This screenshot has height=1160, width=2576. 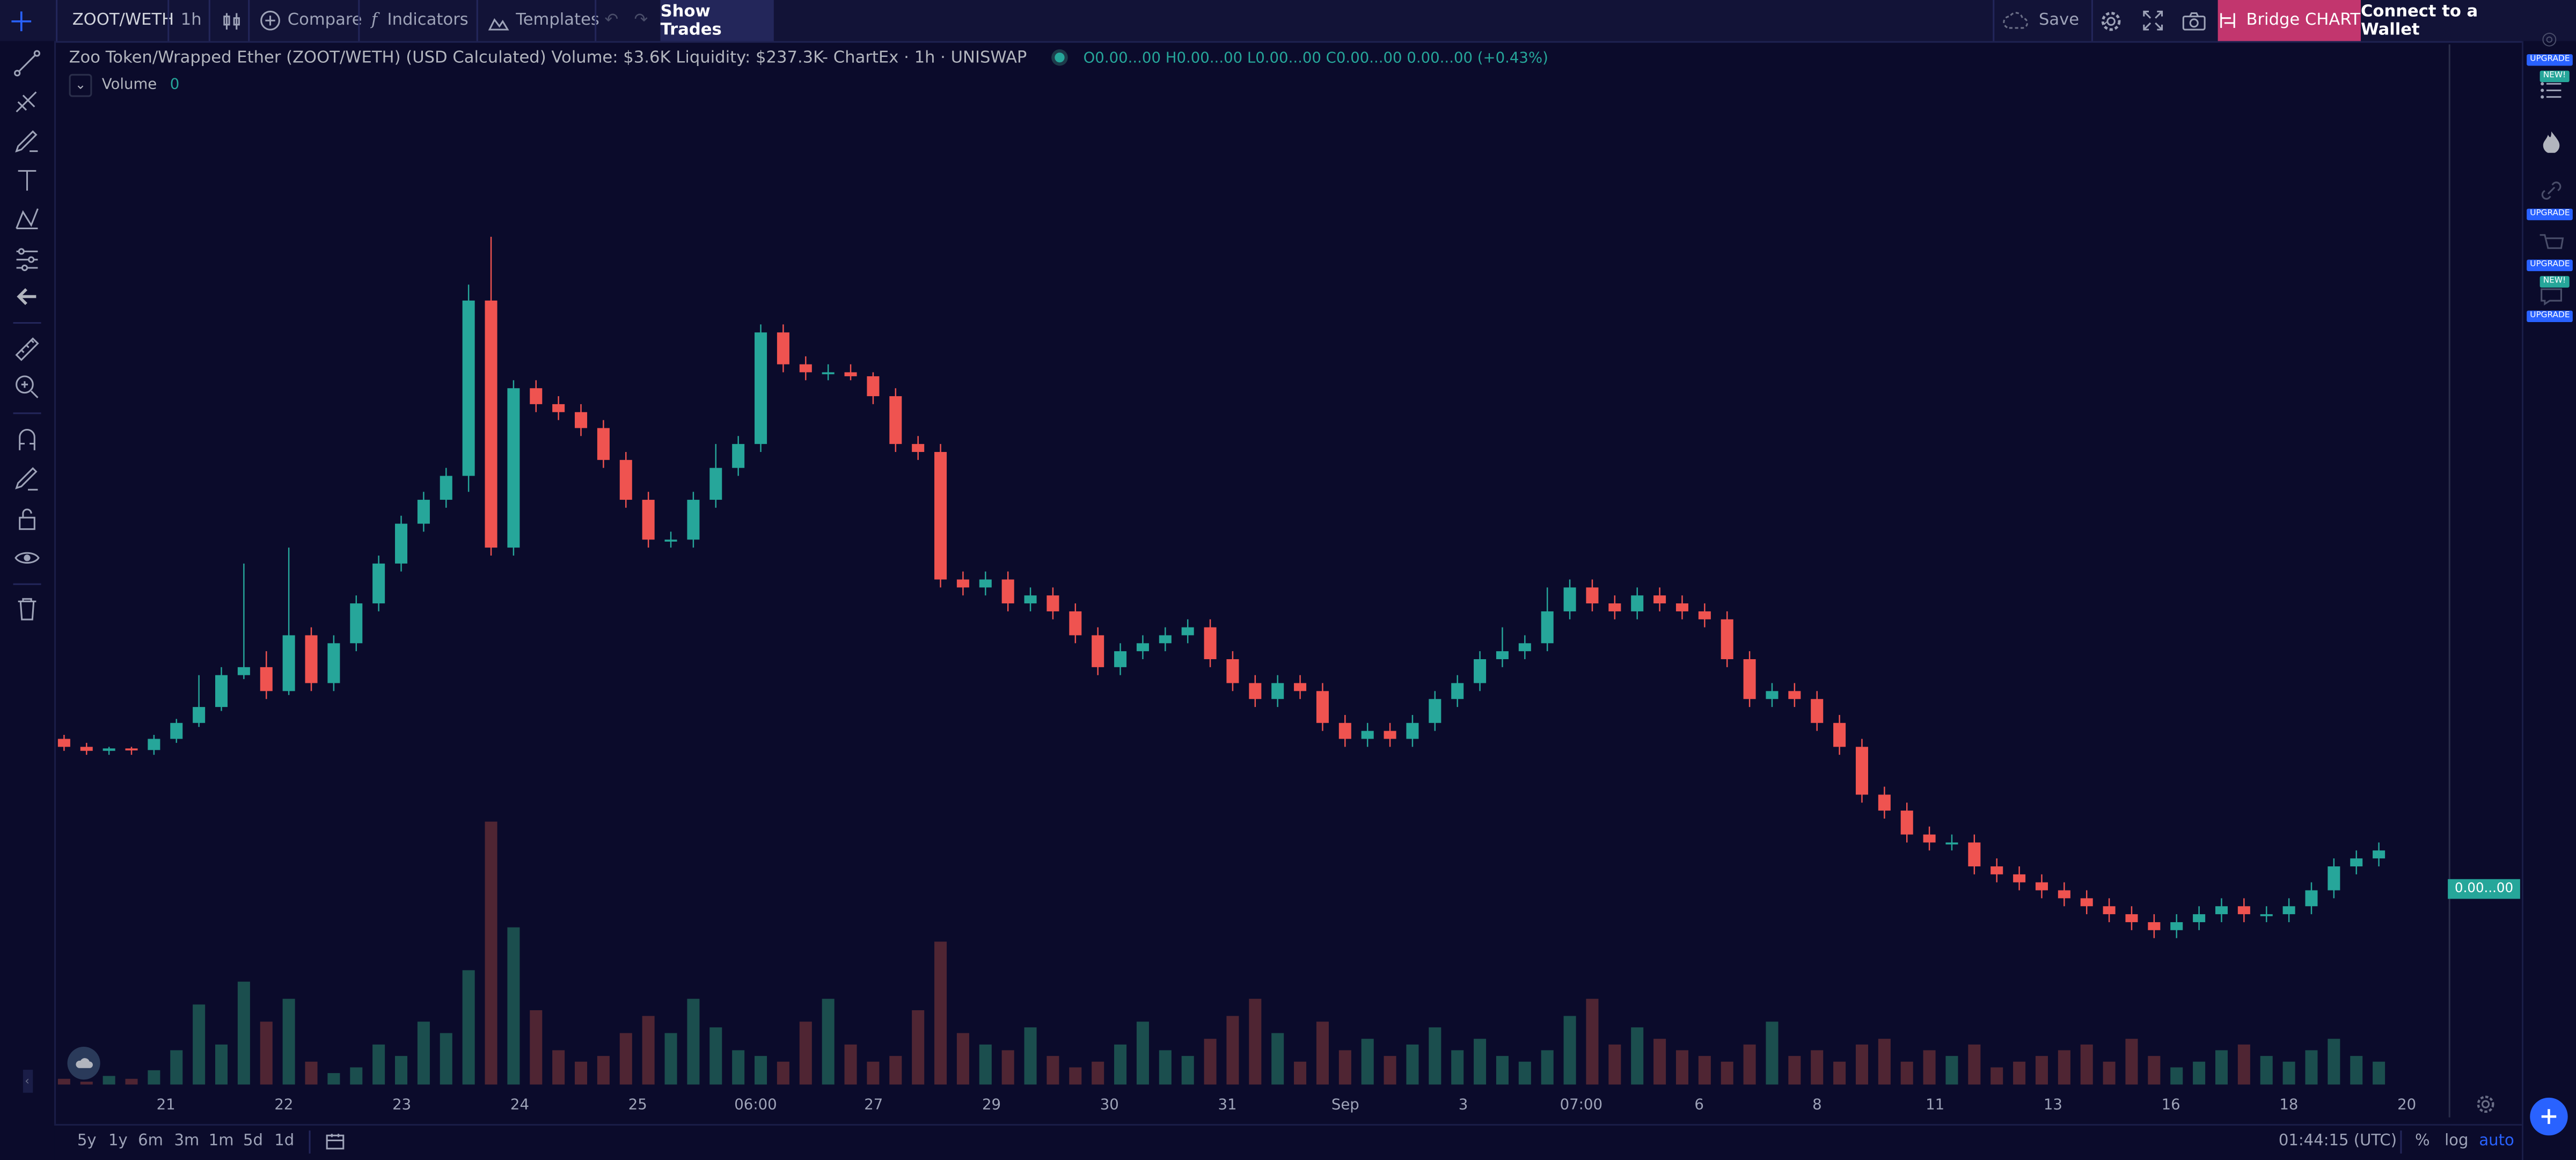 What do you see at coordinates (2549, 38) in the screenshot?
I see `watch-eye-icon: ◎` at bounding box center [2549, 38].